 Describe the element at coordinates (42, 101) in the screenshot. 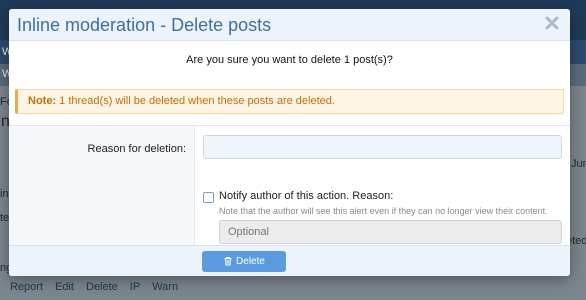

I see `note-label: Note:` at that location.